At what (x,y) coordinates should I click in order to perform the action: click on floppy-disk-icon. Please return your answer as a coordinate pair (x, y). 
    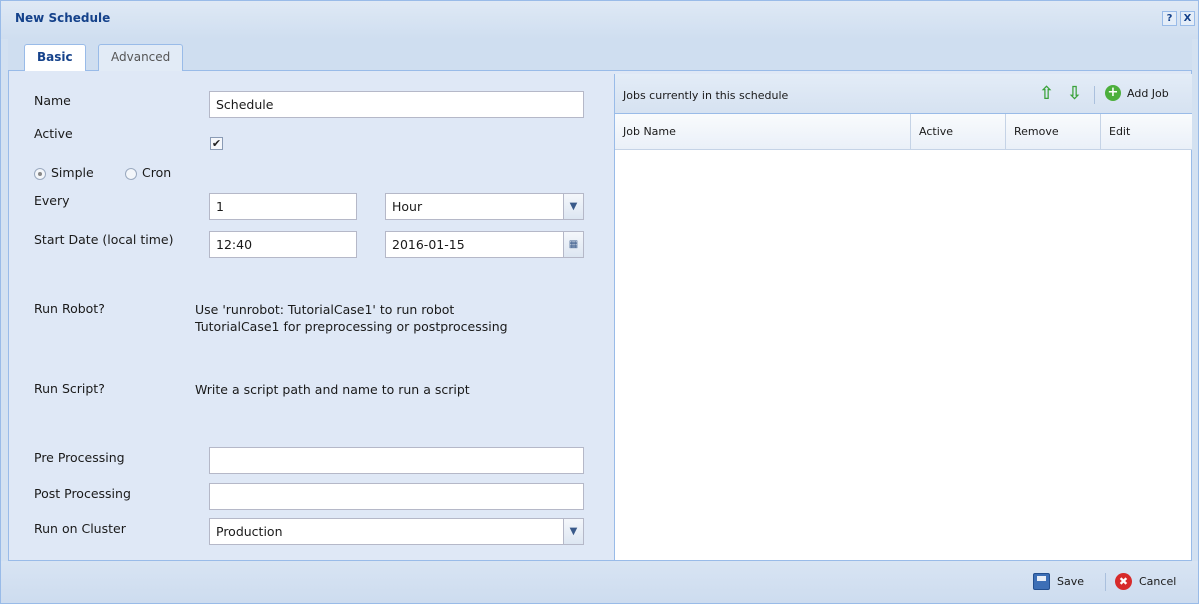
    Looking at the image, I should click on (1041, 581).